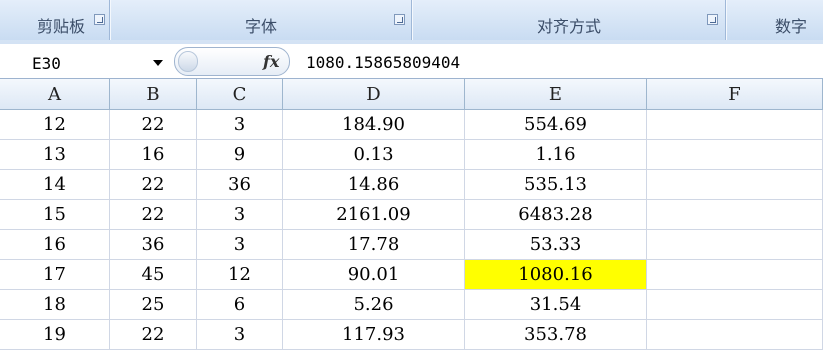 This screenshot has width=823, height=352. Describe the element at coordinates (735, 305) in the screenshot. I see `cell-f-row7` at that location.